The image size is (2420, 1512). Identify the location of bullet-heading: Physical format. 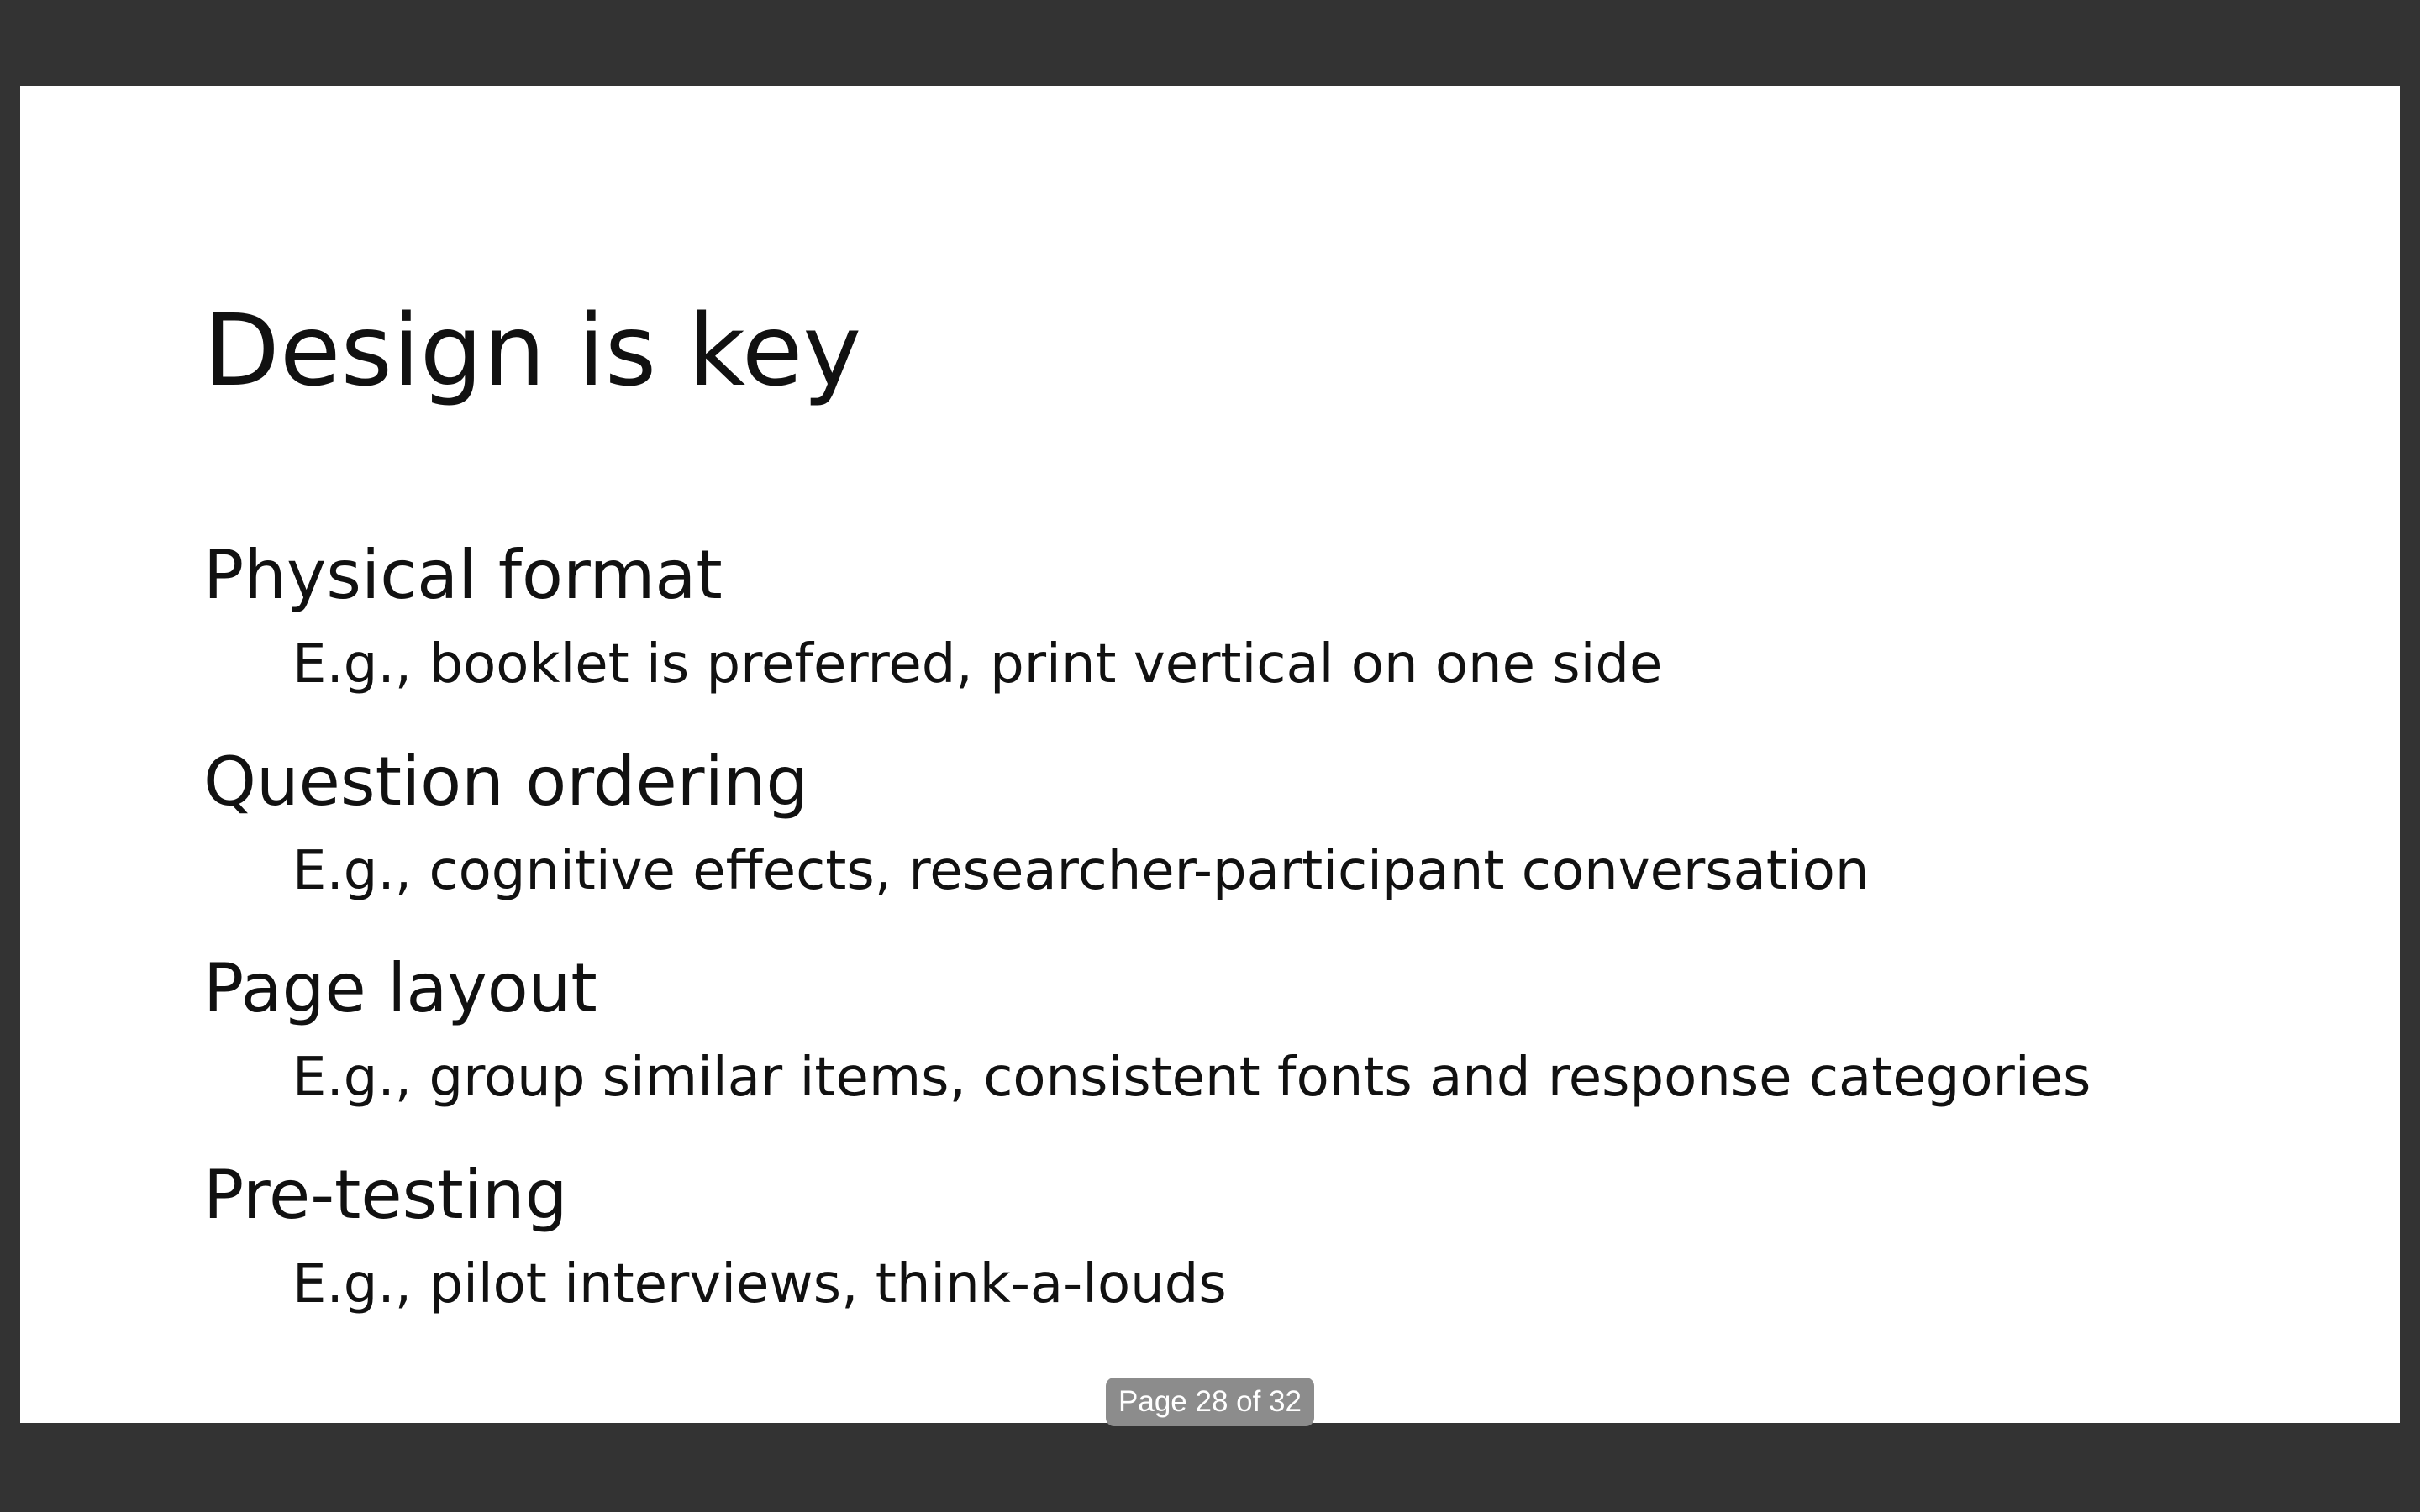
(463, 575).